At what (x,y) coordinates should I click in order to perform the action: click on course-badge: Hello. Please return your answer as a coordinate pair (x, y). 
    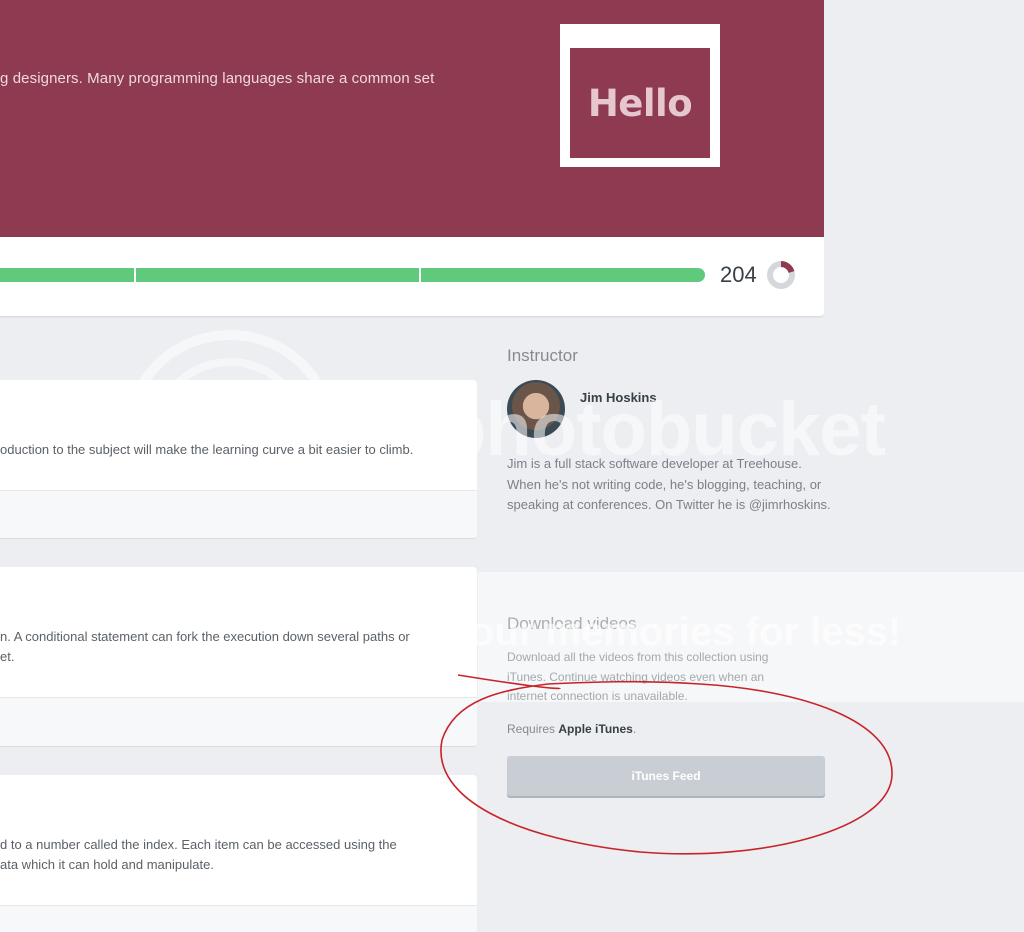
    Looking at the image, I should click on (640, 95).